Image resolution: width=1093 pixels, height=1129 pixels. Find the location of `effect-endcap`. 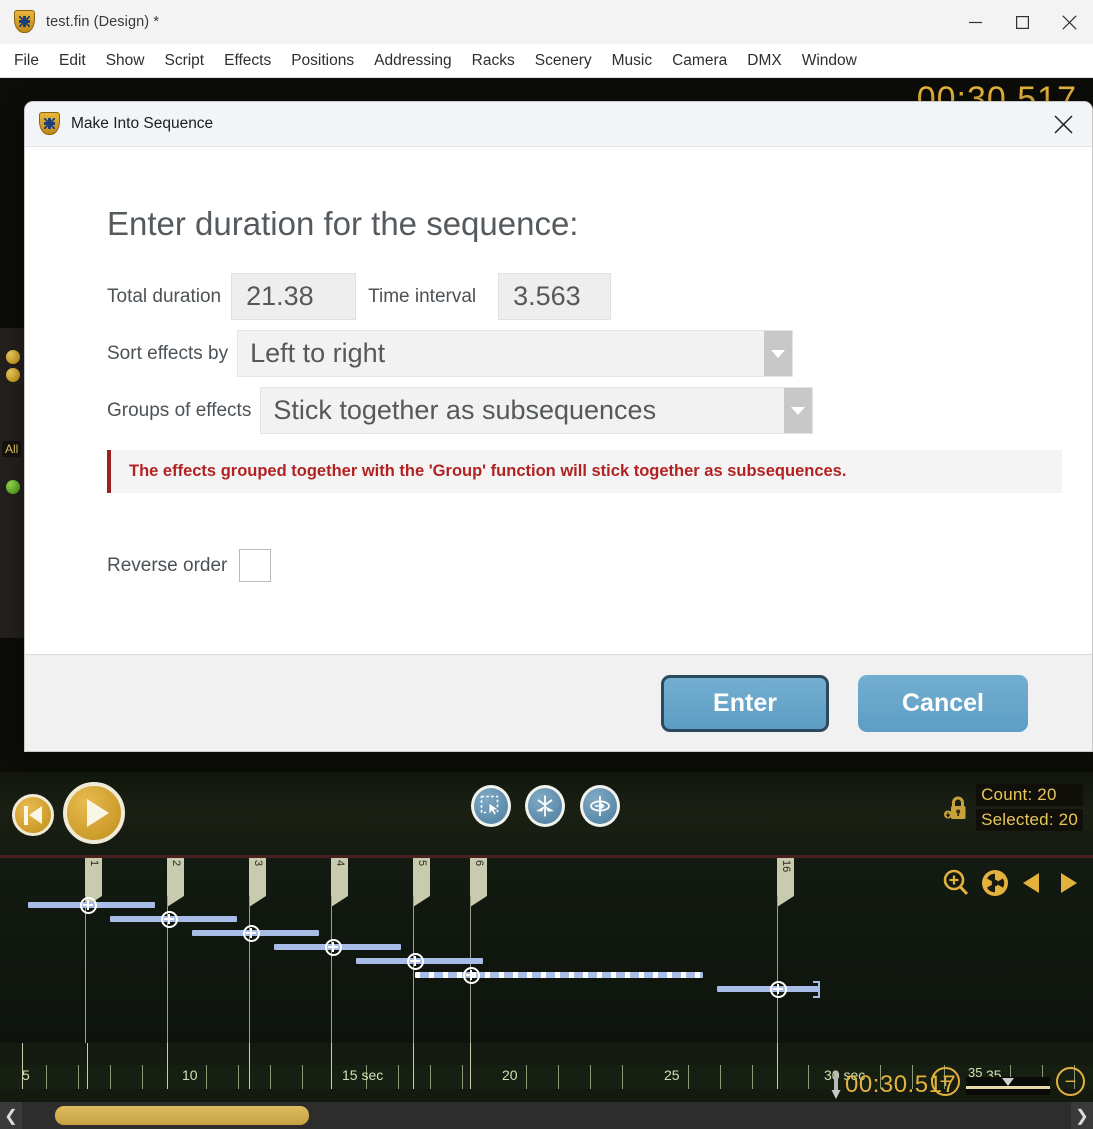

effect-endcap is located at coordinates (816, 989).